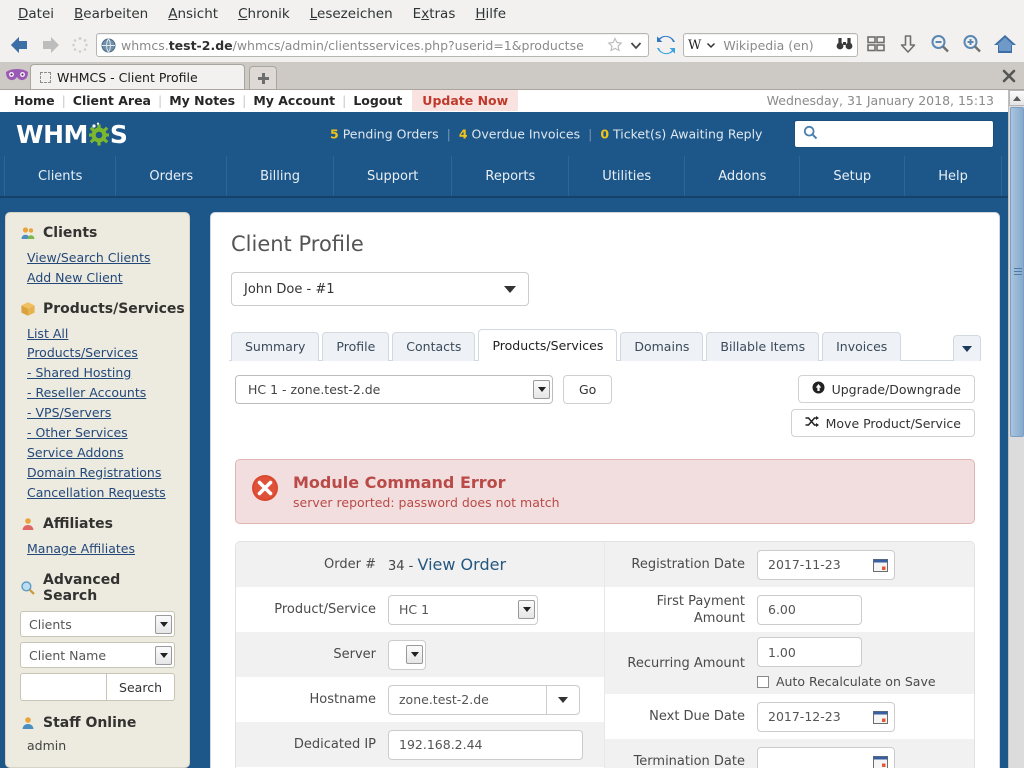  What do you see at coordinates (50, 624) in the screenshot?
I see `select-value: Clients` at bounding box center [50, 624].